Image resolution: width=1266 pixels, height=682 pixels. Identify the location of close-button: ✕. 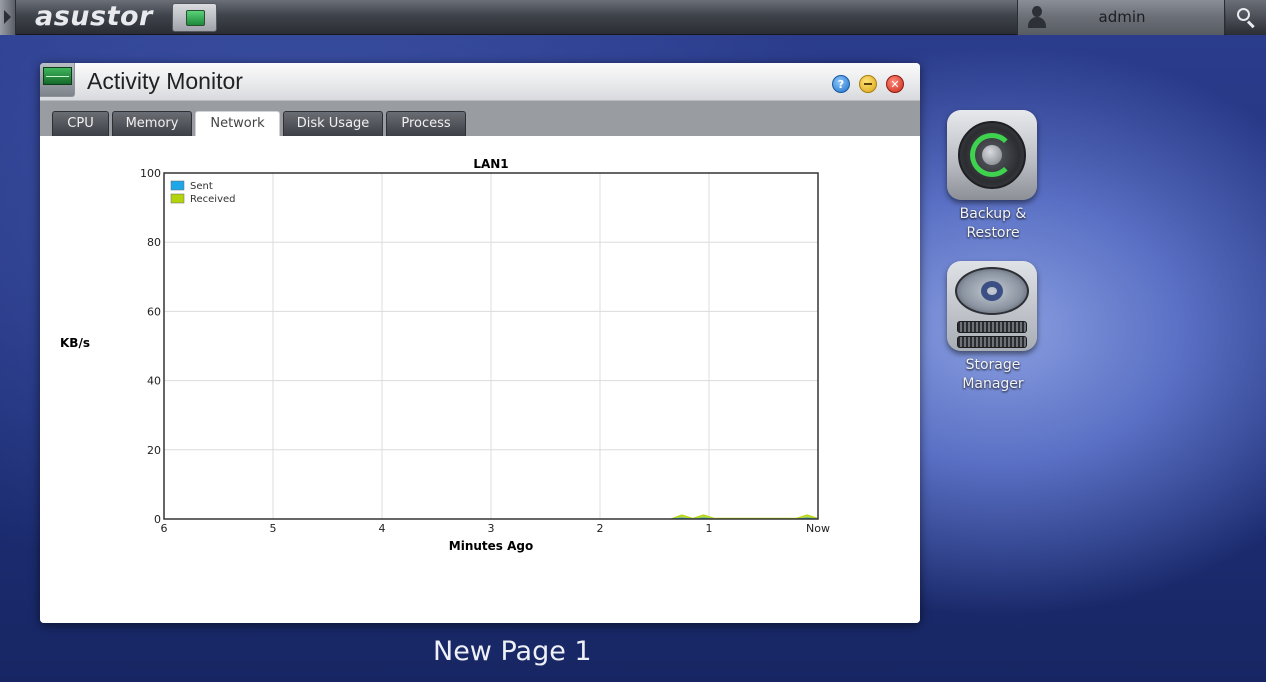
(895, 84).